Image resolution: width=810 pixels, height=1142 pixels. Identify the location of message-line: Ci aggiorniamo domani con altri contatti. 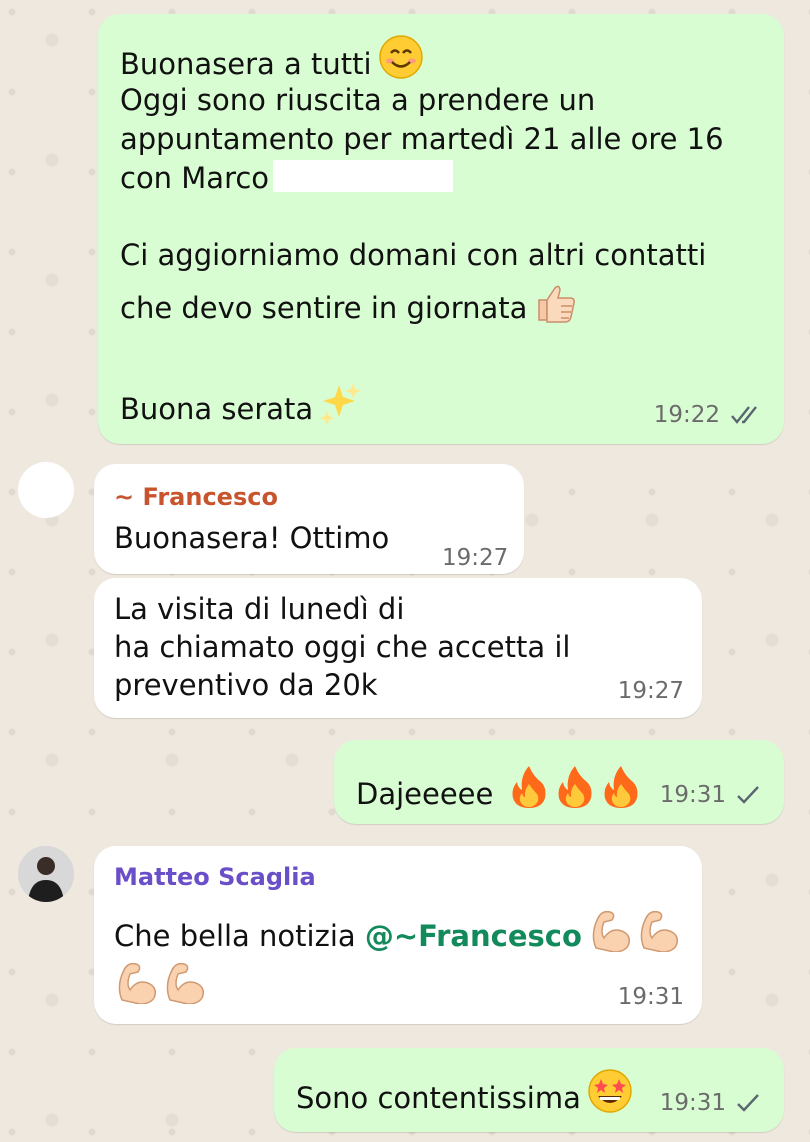
(413, 255).